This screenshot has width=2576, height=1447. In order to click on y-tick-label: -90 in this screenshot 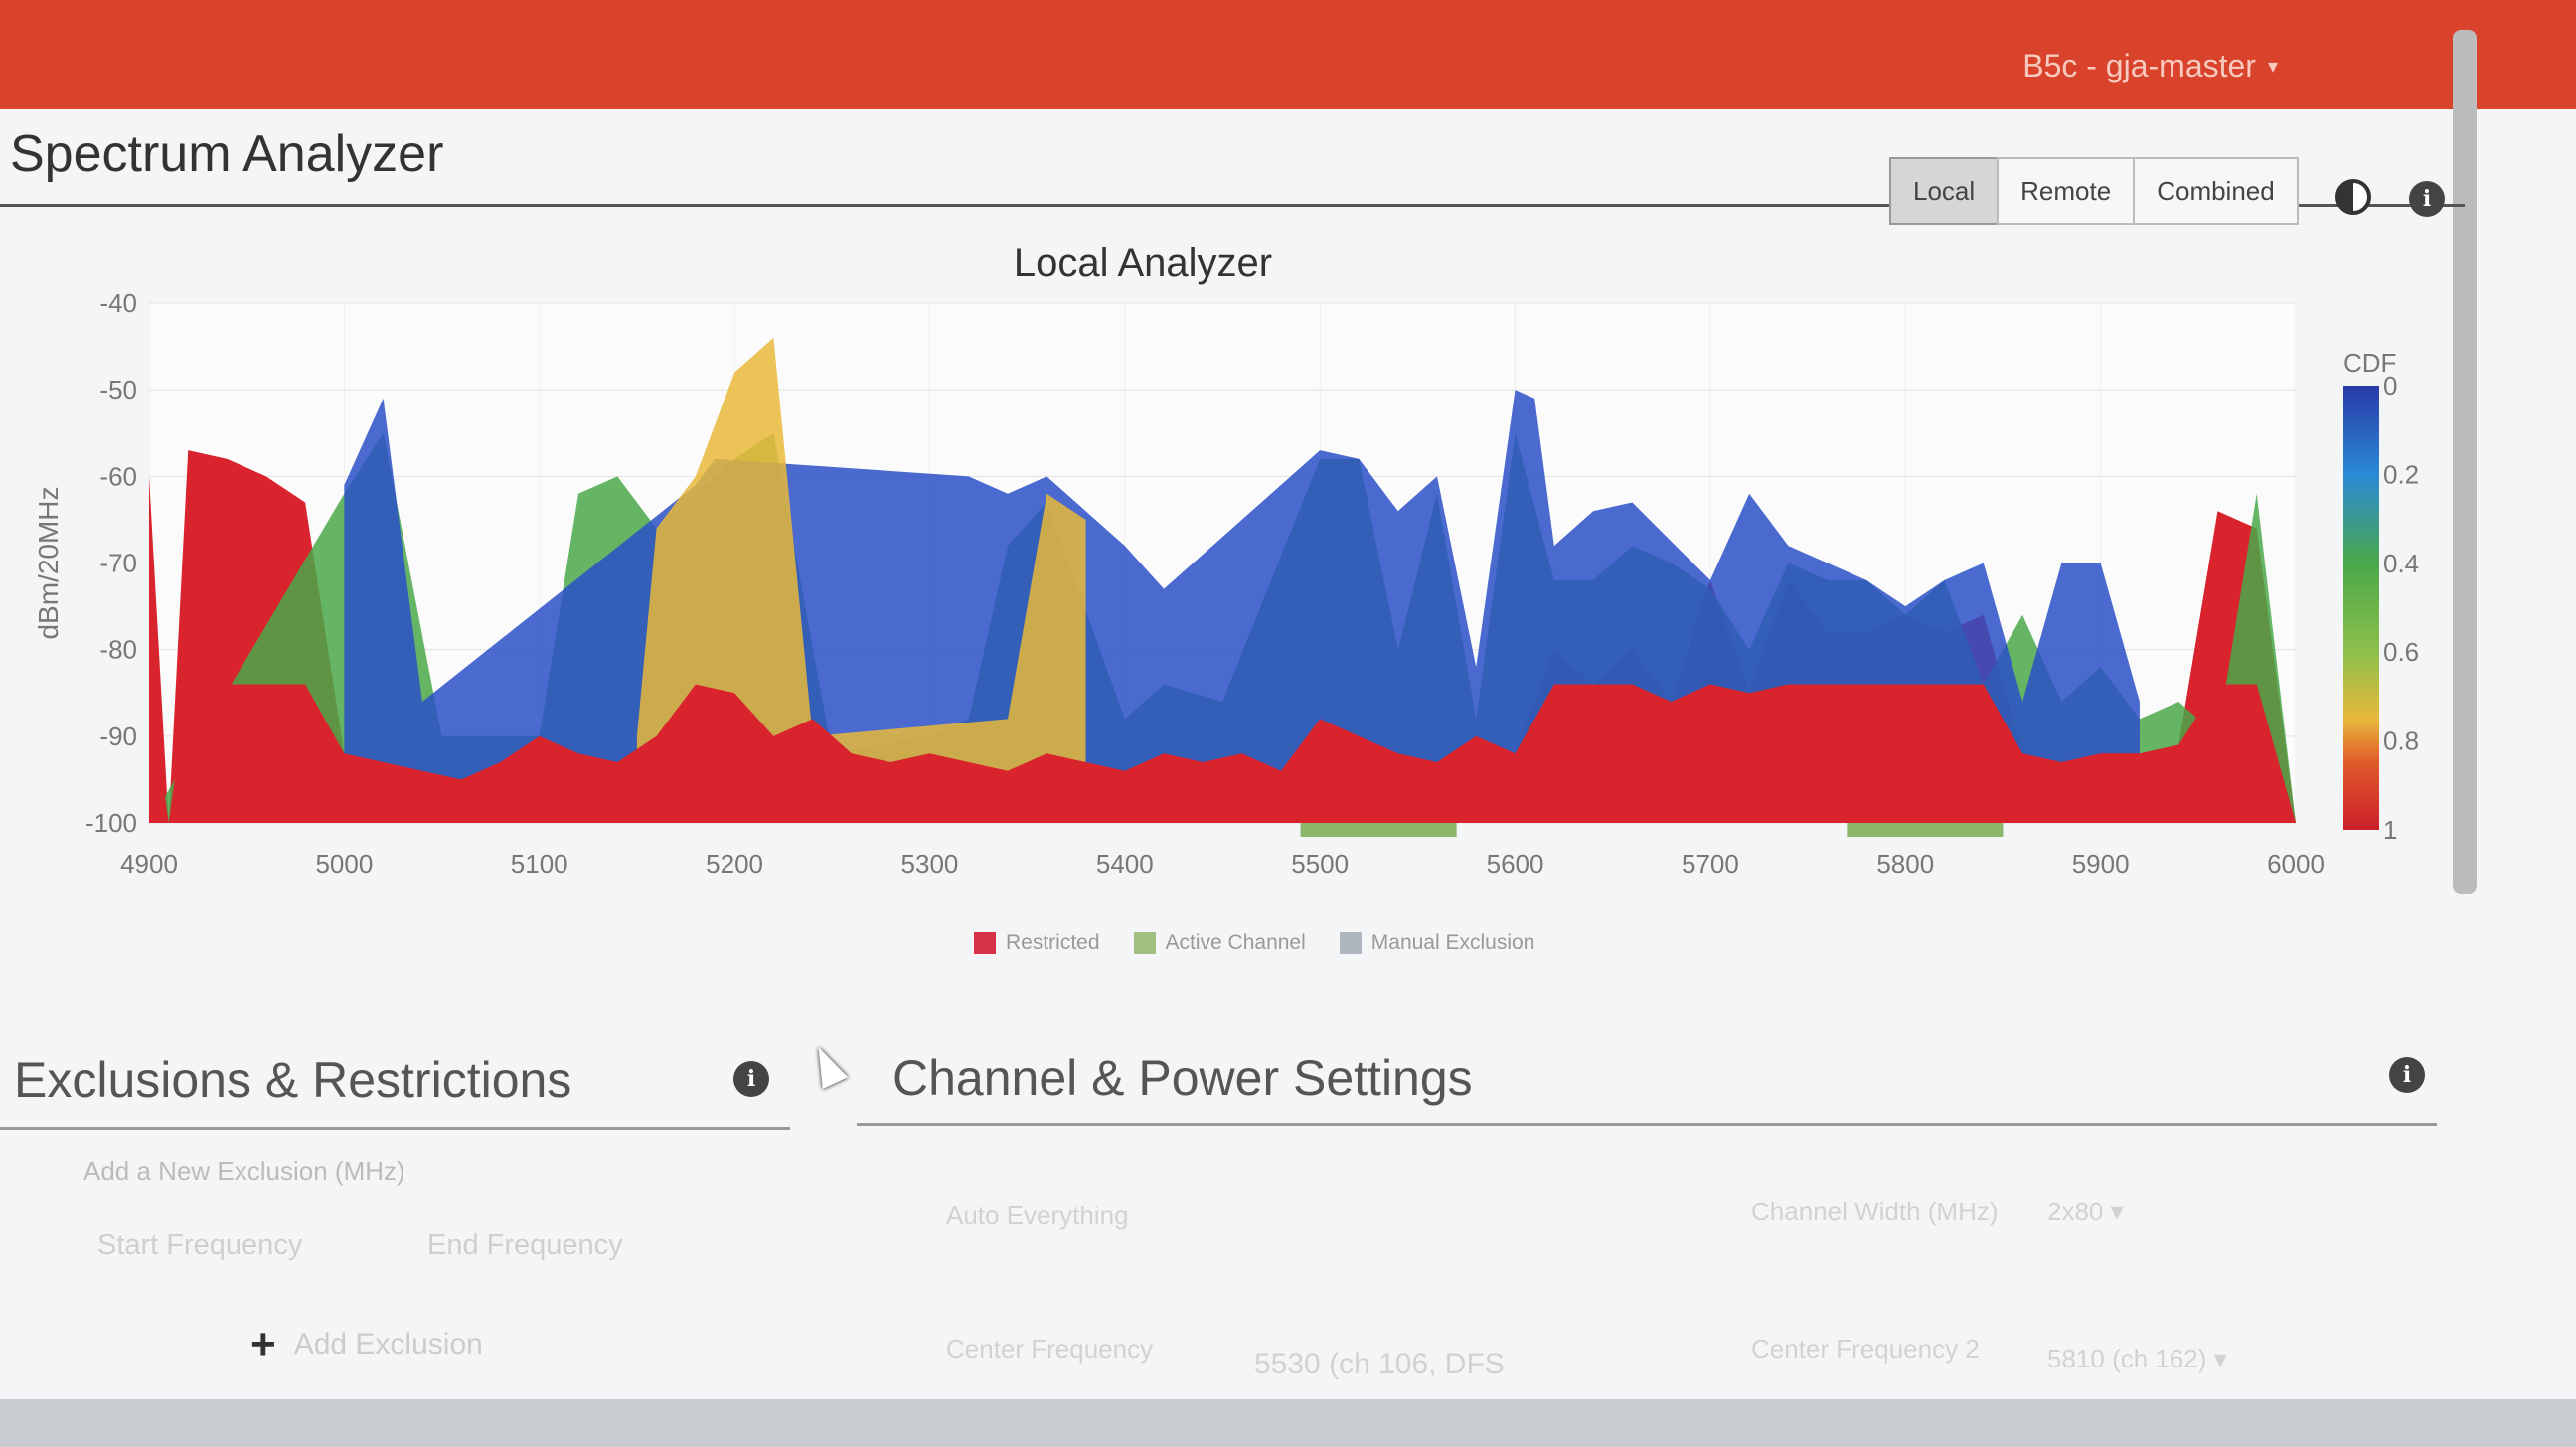, I will do `click(118, 736)`.